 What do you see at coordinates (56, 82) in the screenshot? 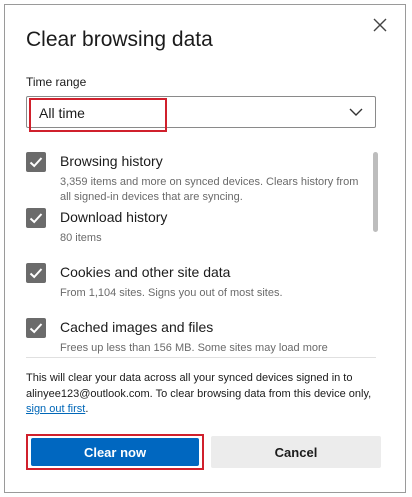
I see `time-range-label: Time range` at bounding box center [56, 82].